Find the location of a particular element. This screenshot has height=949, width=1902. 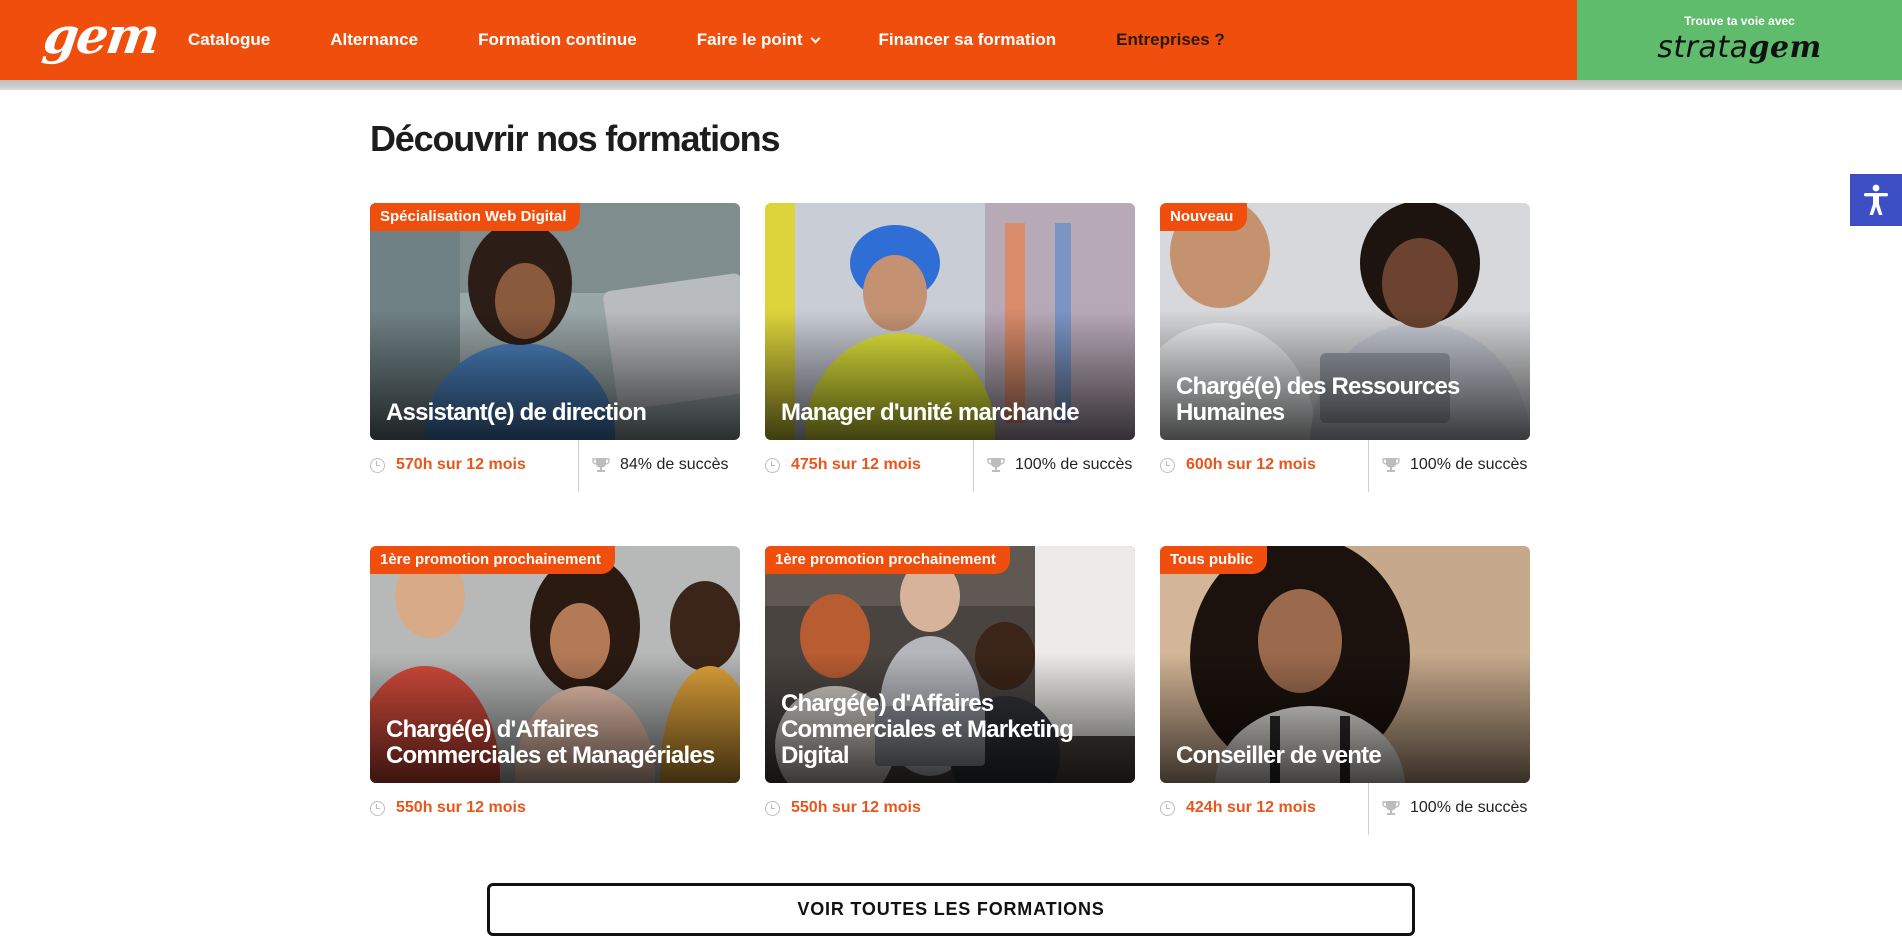

card-image: Manager d'unité marchande is located at coordinates (950, 321).